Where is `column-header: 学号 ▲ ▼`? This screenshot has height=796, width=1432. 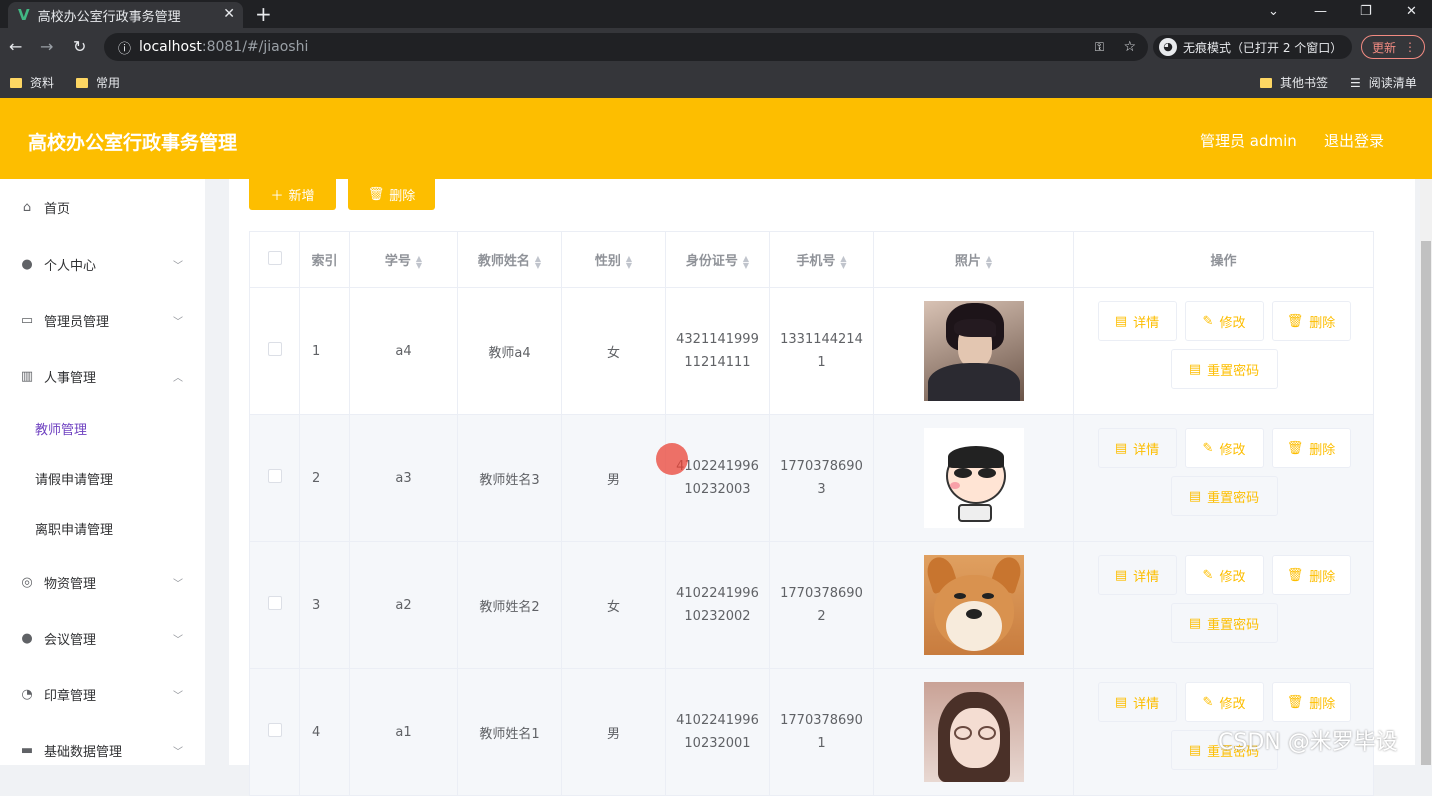 column-header: 学号 ▲ ▼ is located at coordinates (403, 259).